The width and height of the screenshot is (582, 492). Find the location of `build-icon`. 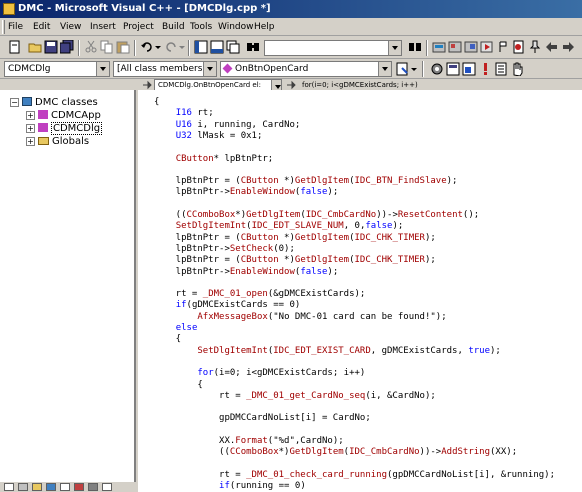

build-icon is located at coordinates (455, 47).